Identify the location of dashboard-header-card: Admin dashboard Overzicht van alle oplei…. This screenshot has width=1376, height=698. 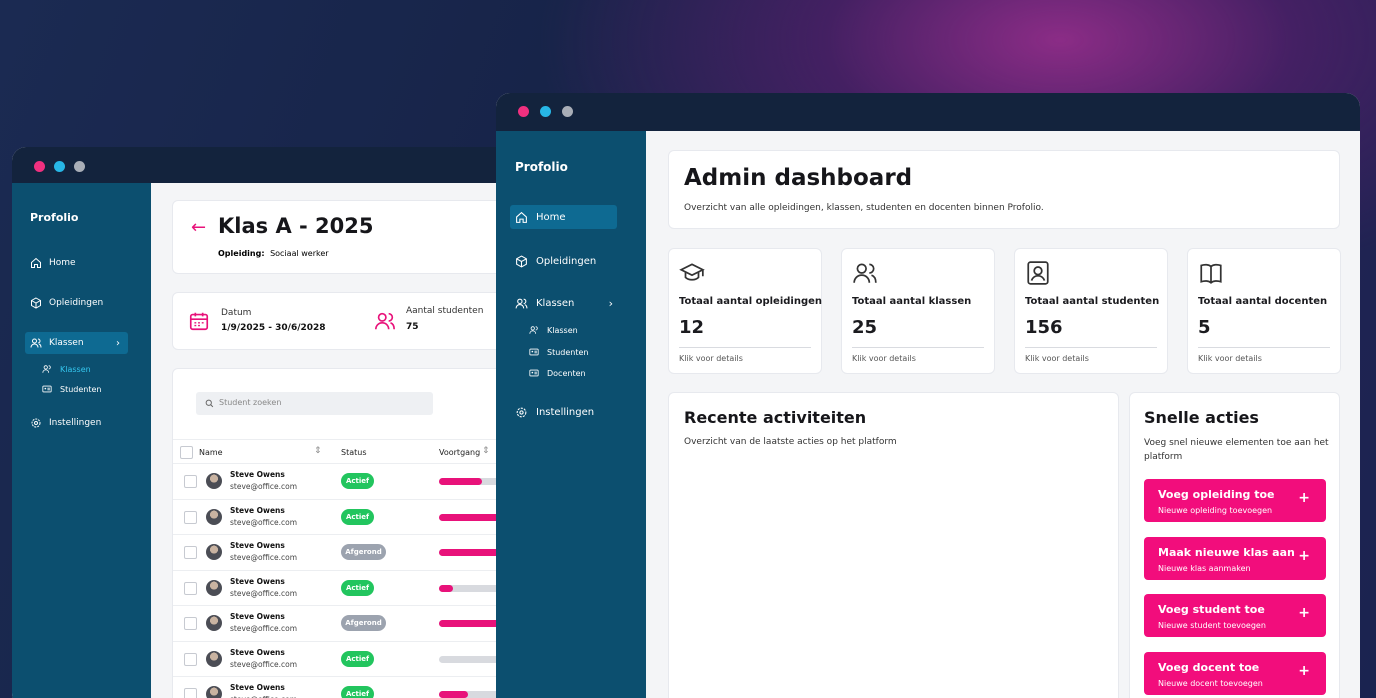
(1004, 189).